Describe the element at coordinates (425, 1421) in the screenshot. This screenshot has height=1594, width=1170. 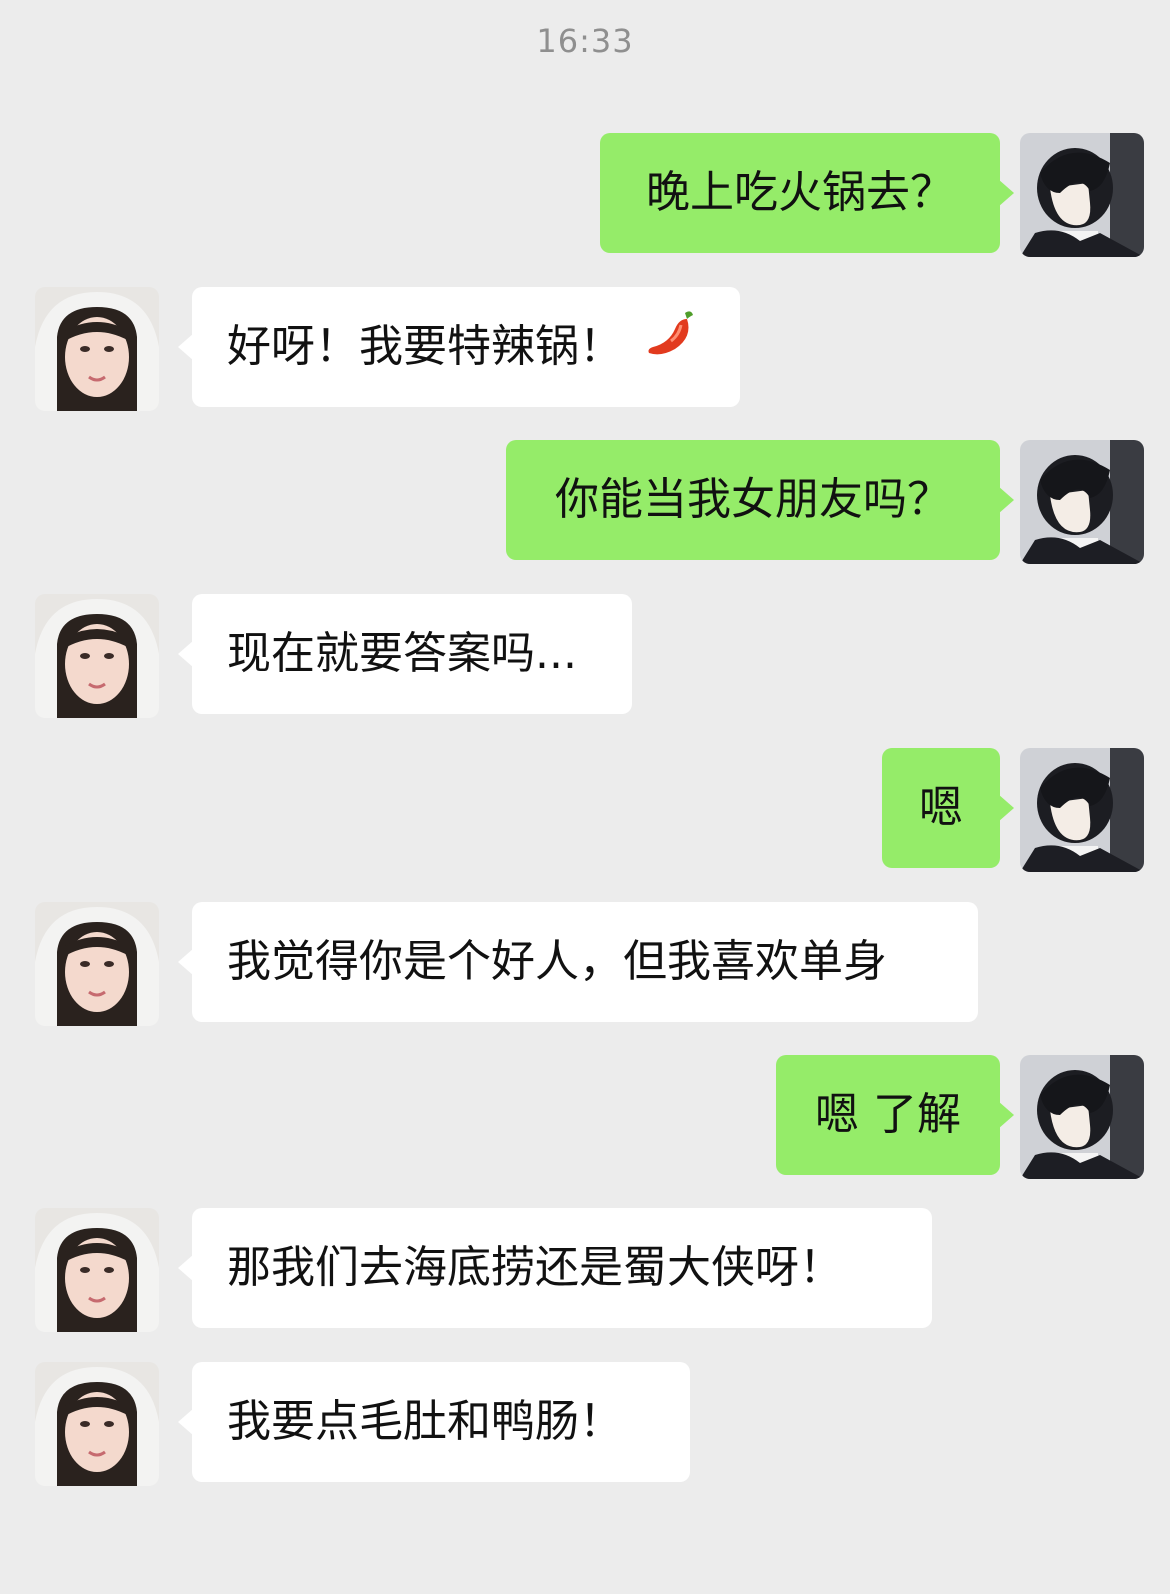
I see `message-text: 我要点毛肚和鸭肠！` at that location.